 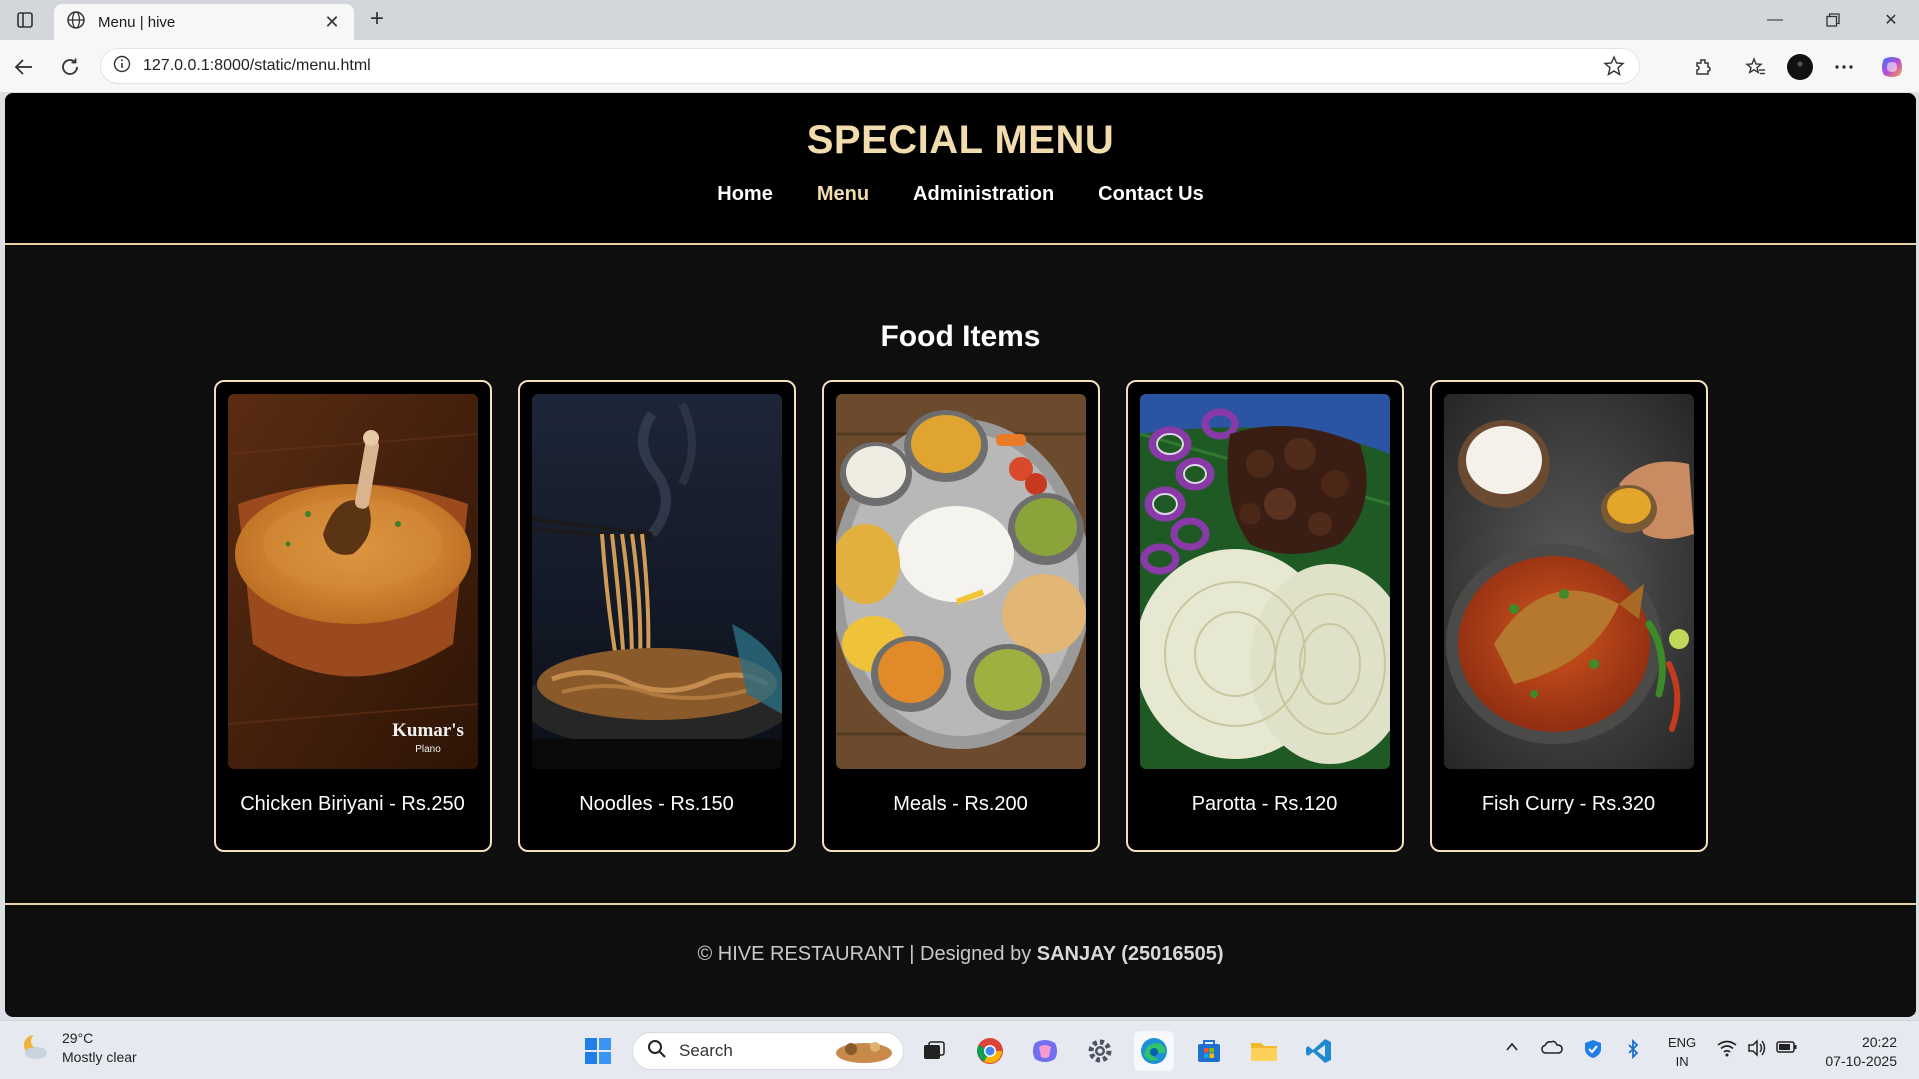 What do you see at coordinates (1787, 1048) in the screenshot?
I see `battery-icon` at bounding box center [1787, 1048].